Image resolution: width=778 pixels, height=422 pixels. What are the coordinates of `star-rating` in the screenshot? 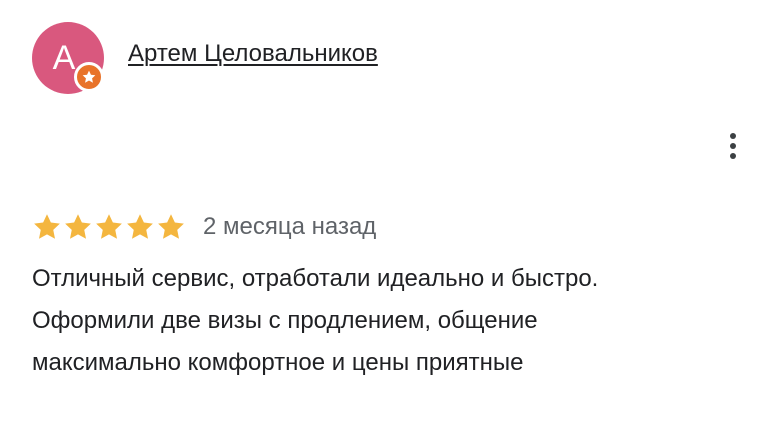 It's located at (109, 227).